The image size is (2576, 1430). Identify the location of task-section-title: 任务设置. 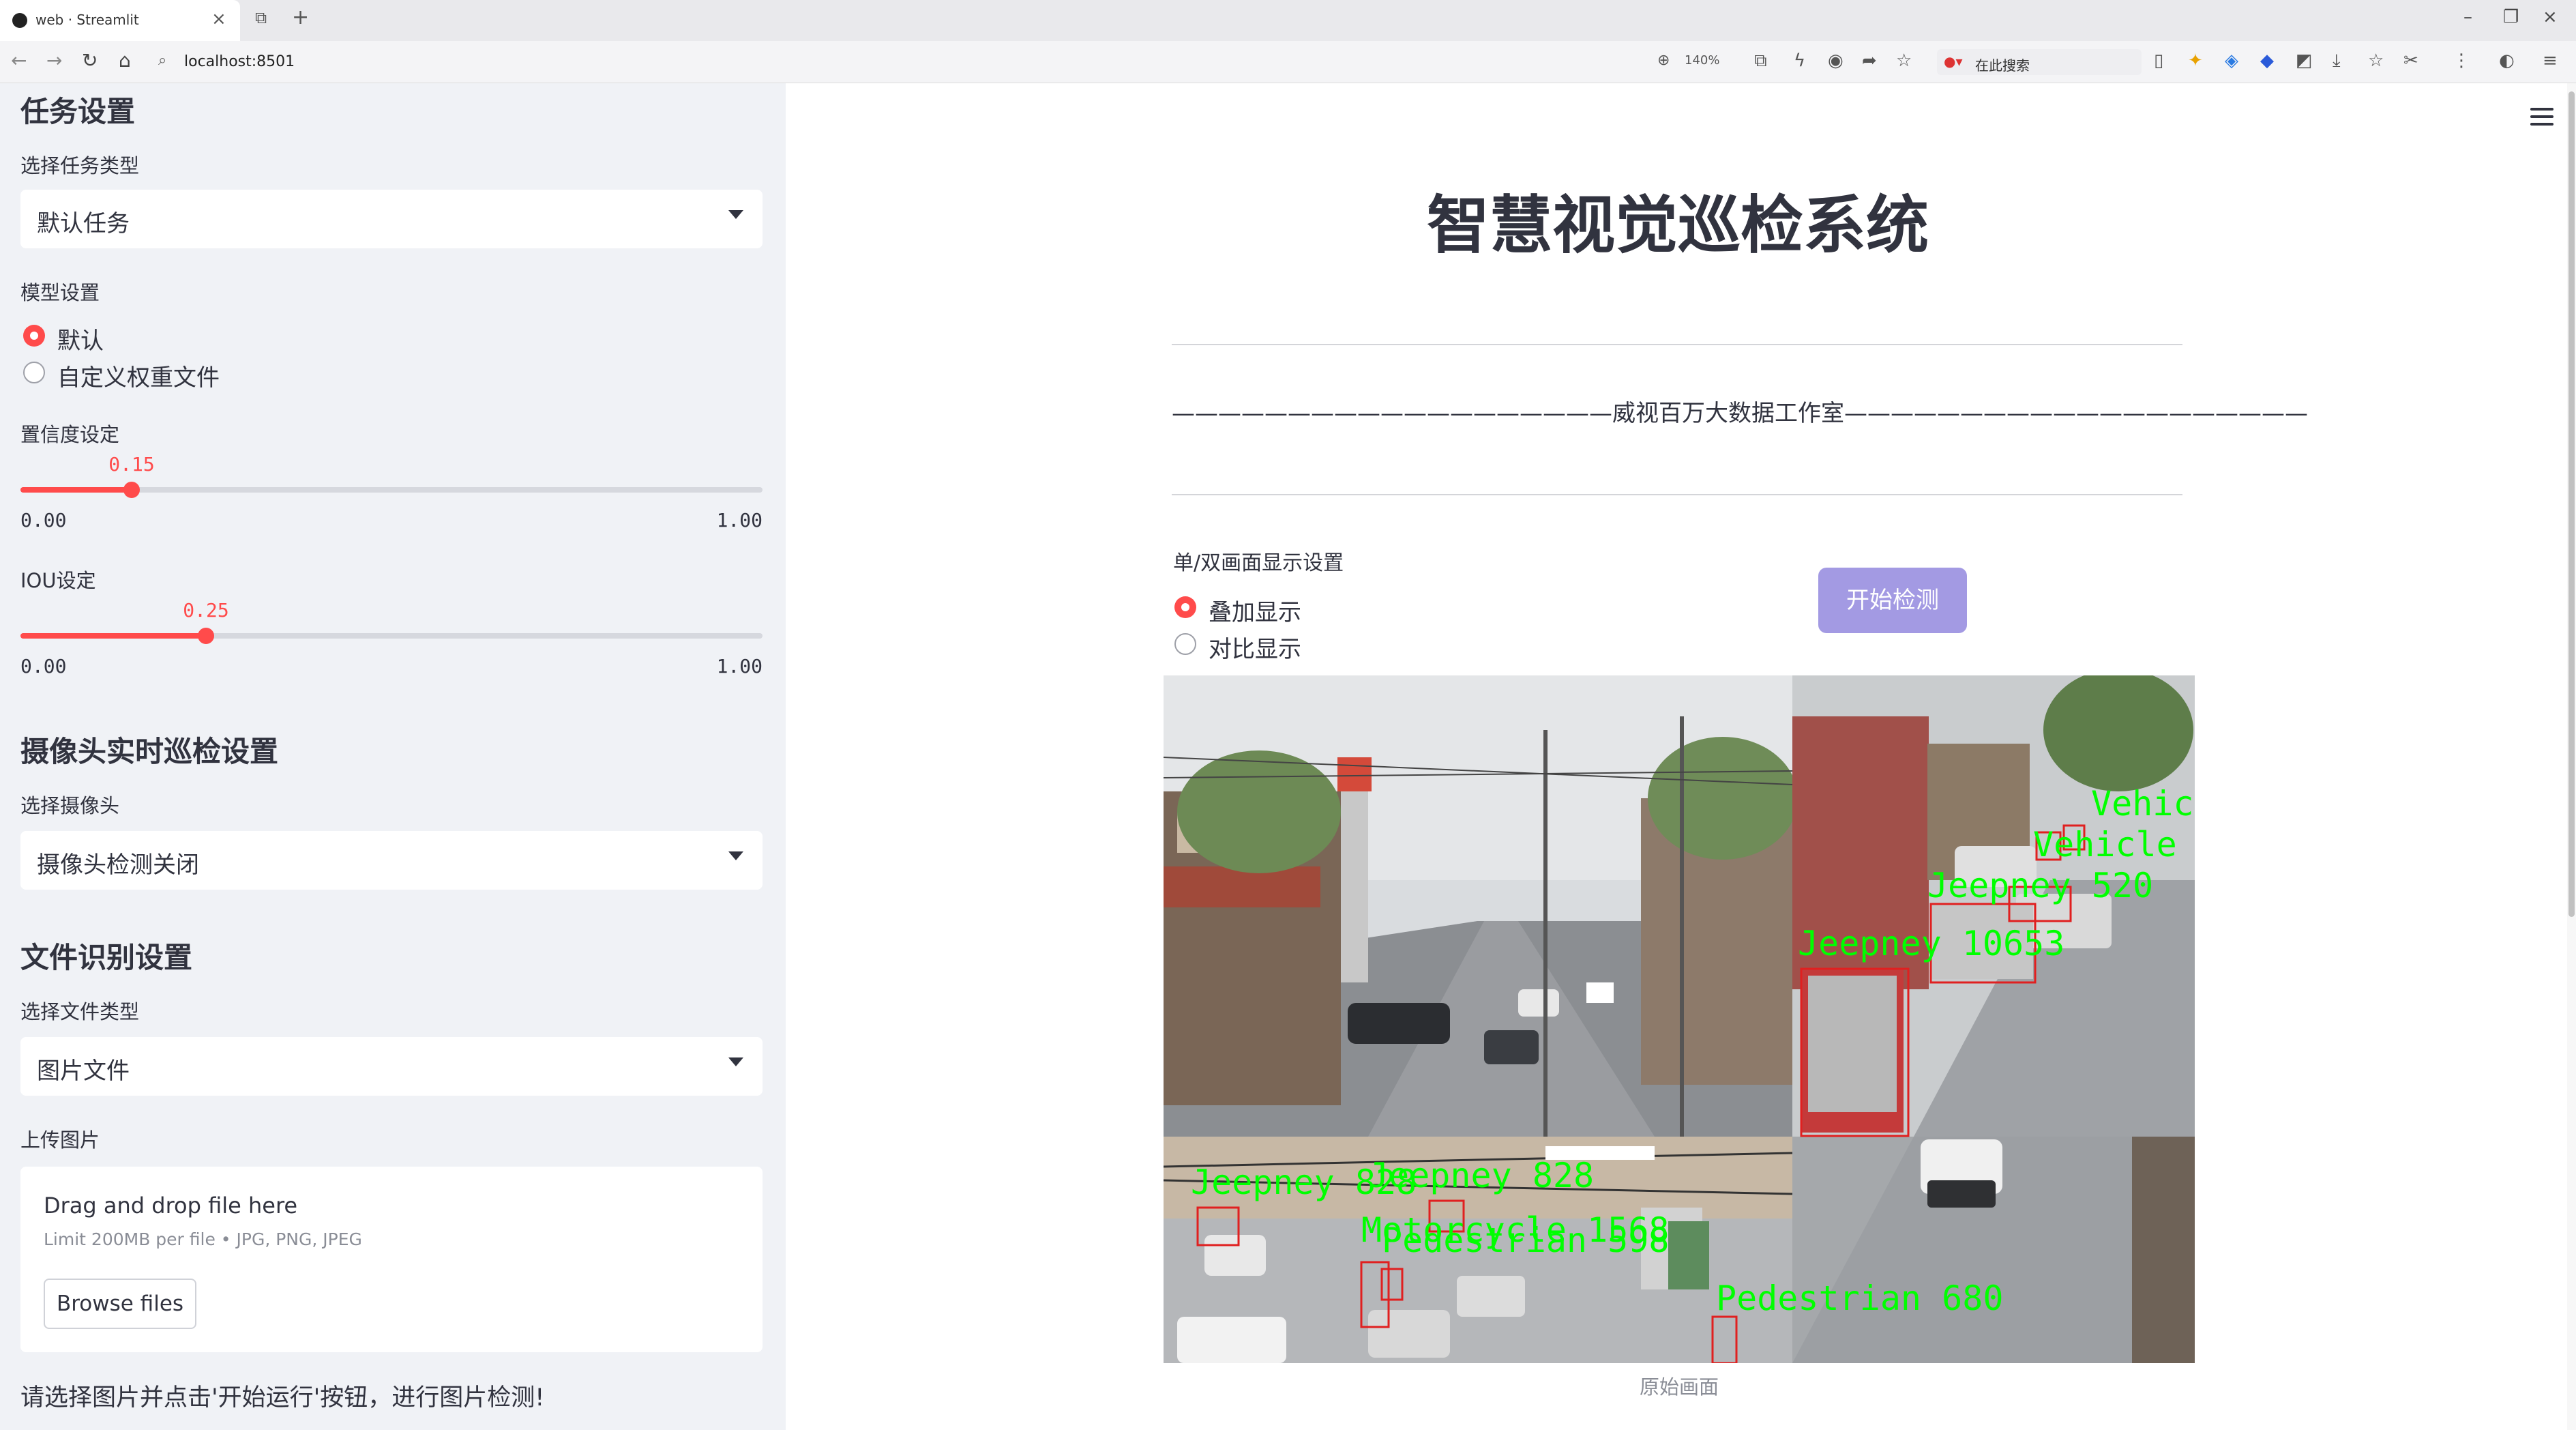
(78, 111).